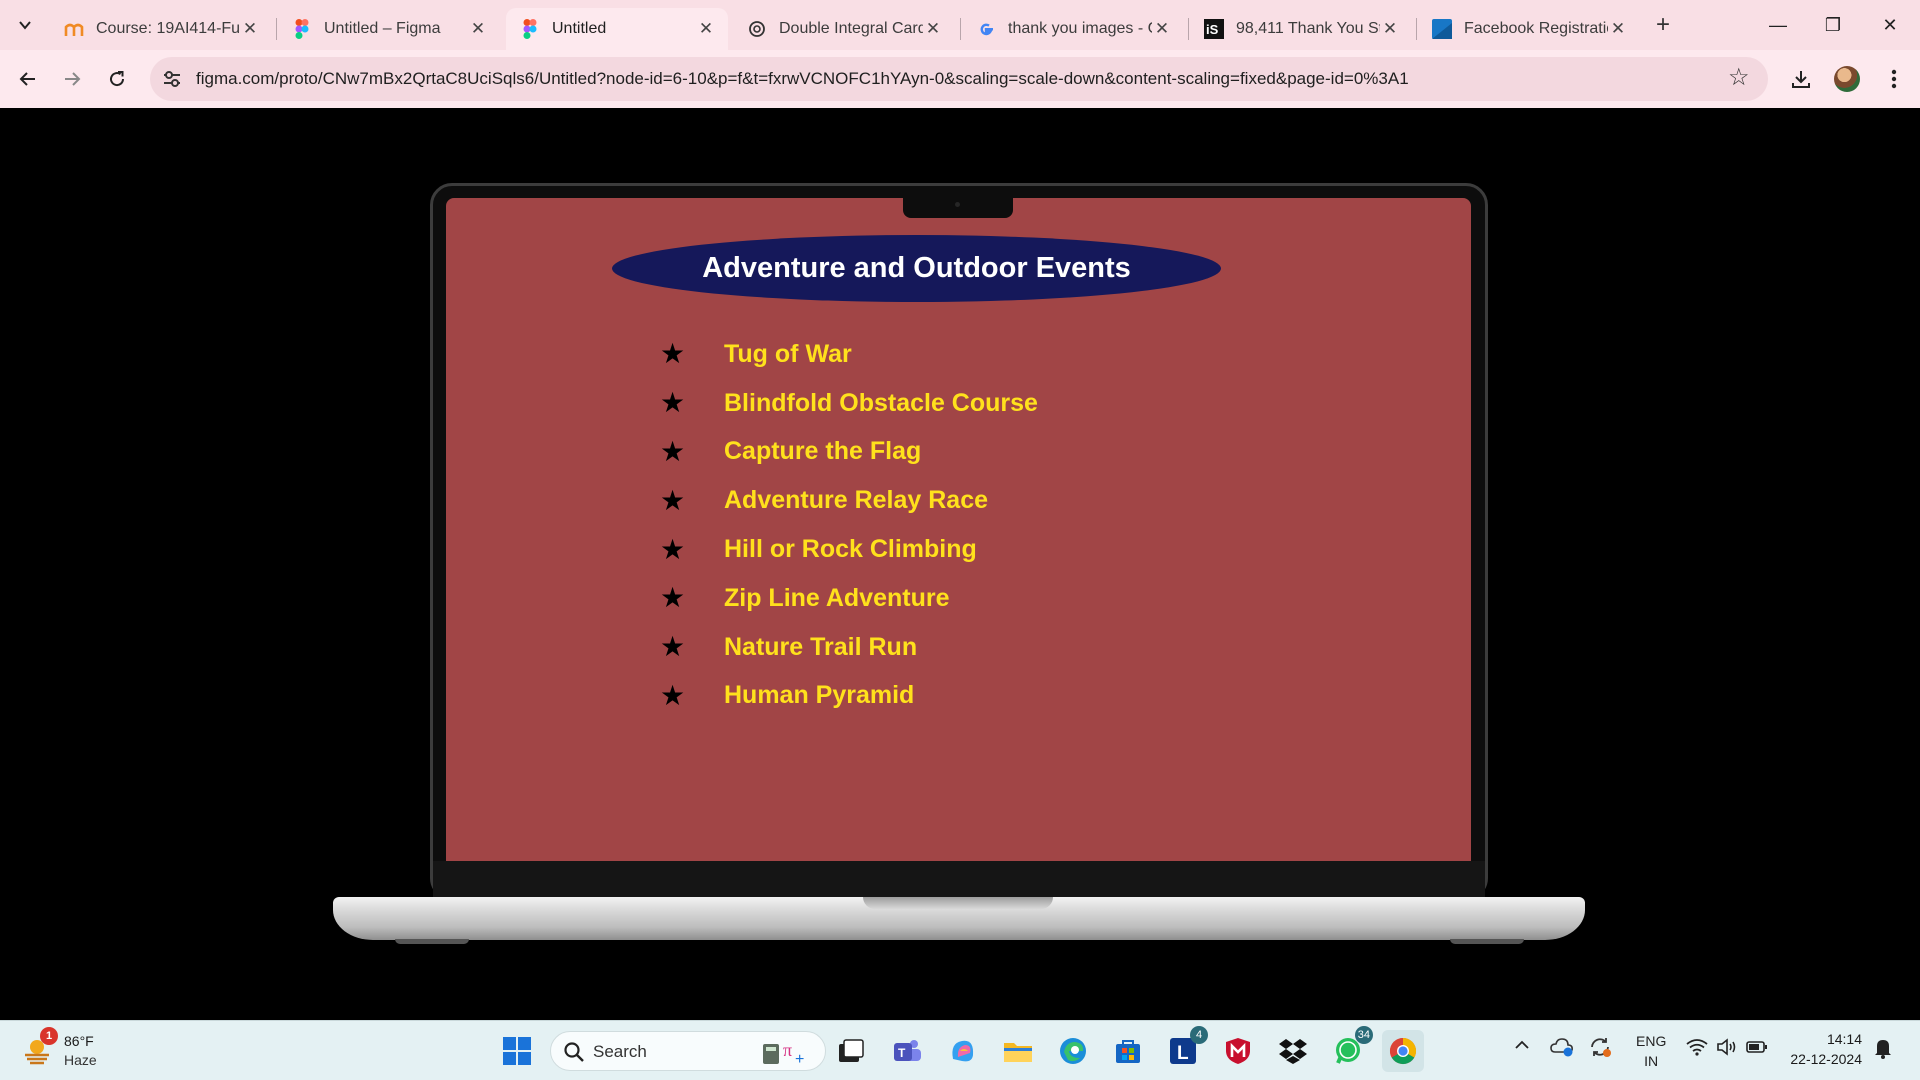 The height and width of the screenshot is (1080, 1920). I want to click on profile-button, so click(1847, 79).